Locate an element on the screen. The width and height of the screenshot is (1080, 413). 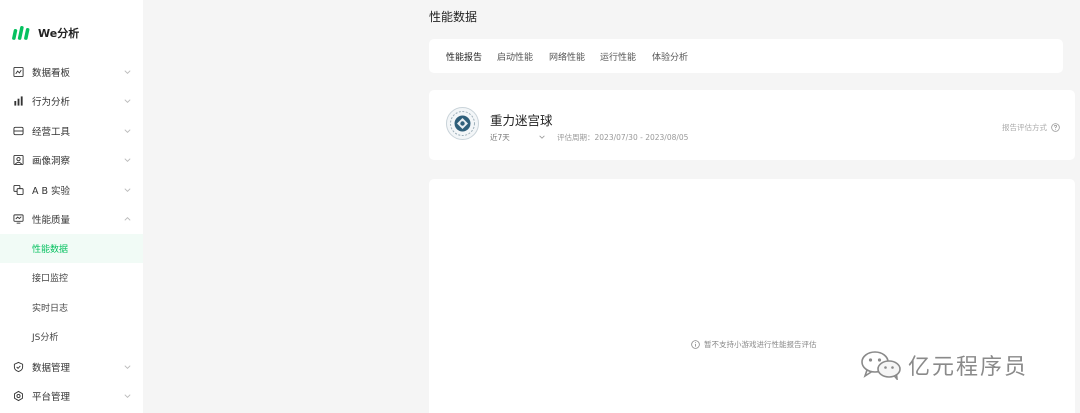
sidebar-item-label: 平台管理 is located at coordinates (51, 397).